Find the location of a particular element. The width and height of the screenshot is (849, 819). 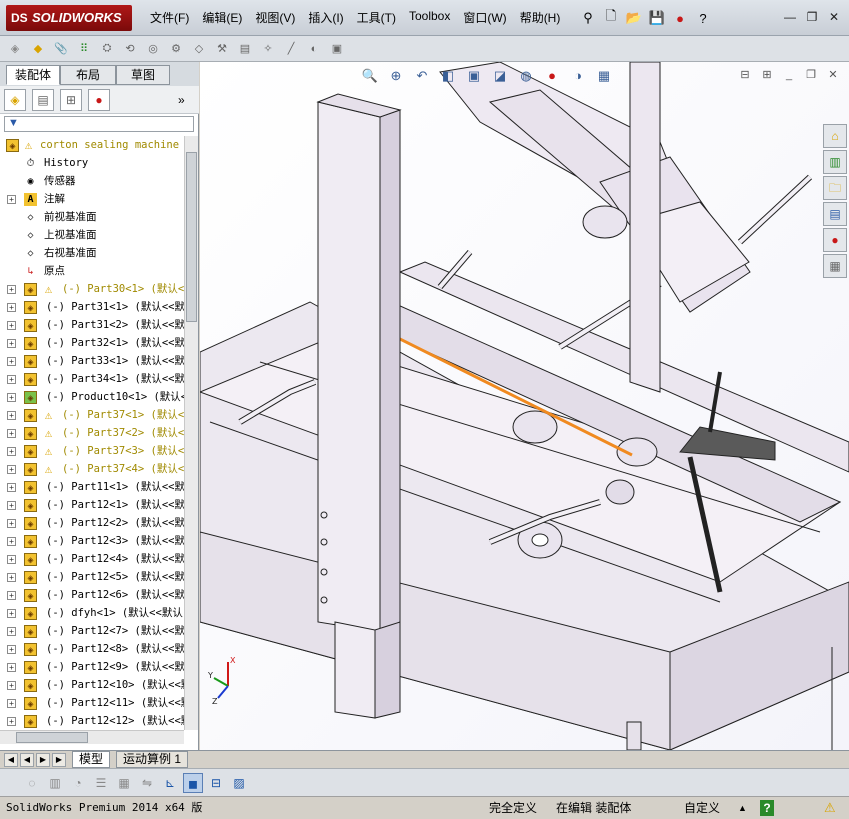

tree-vertical-scrollbar is located at coordinates (191, 433).